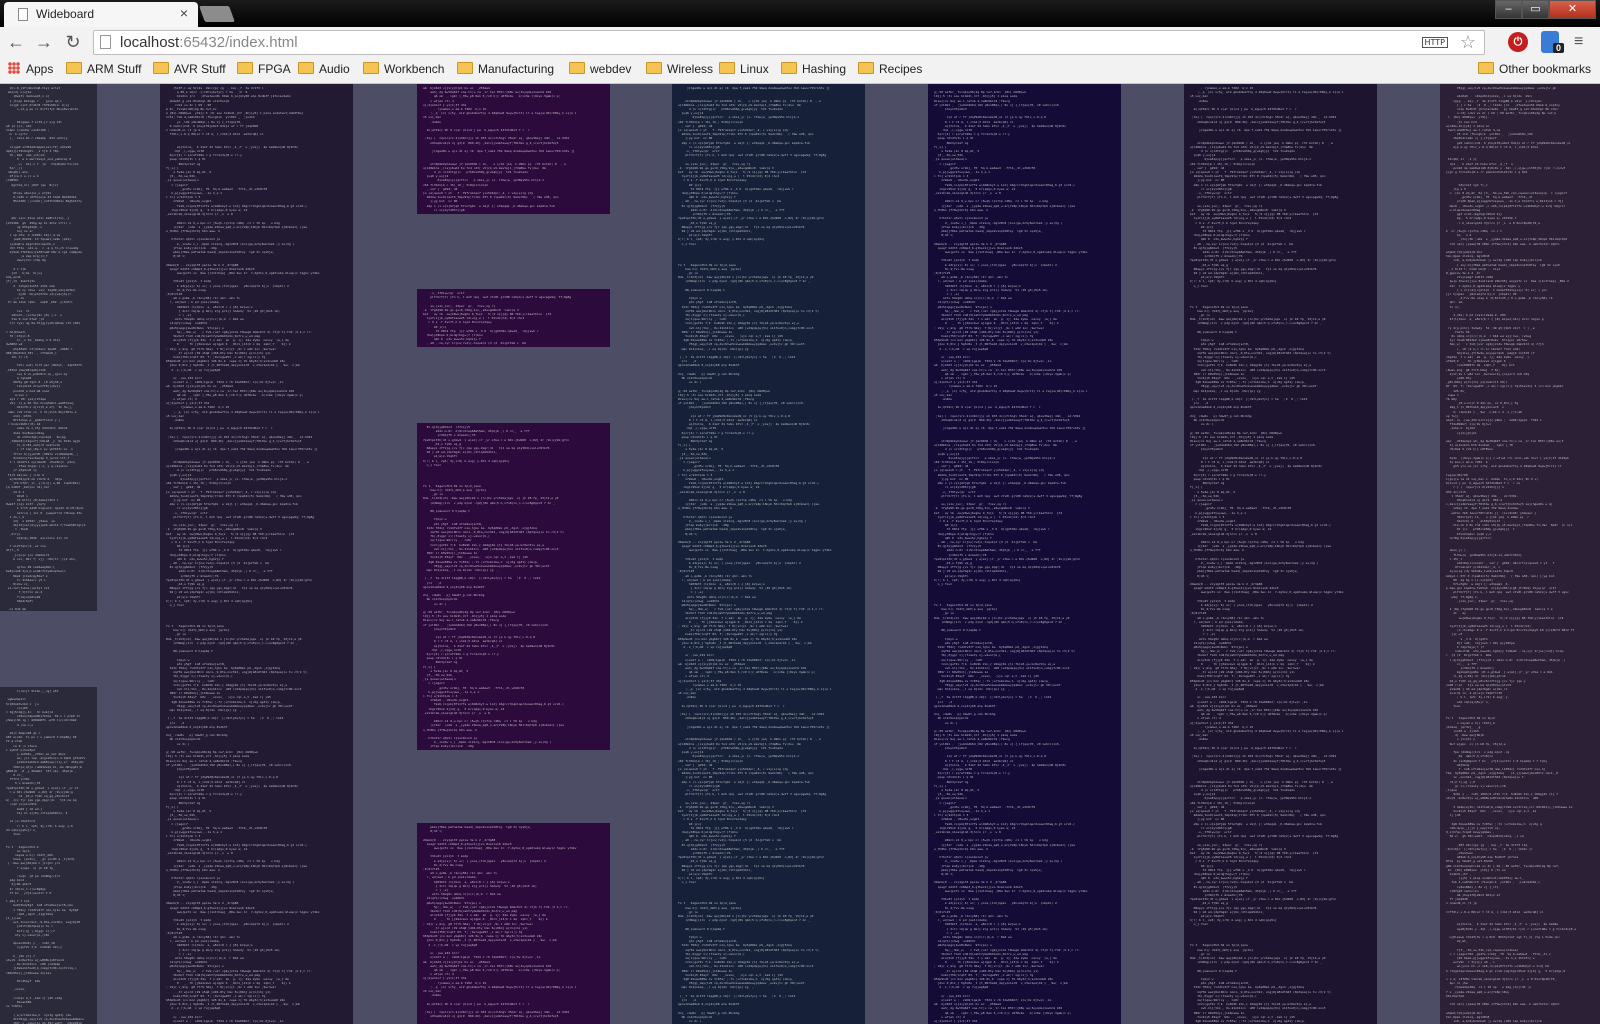 The width and height of the screenshot is (1600, 1024). Describe the element at coordinates (754, 69) in the screenshot. I see `bookmark-label: Linux` at that location.